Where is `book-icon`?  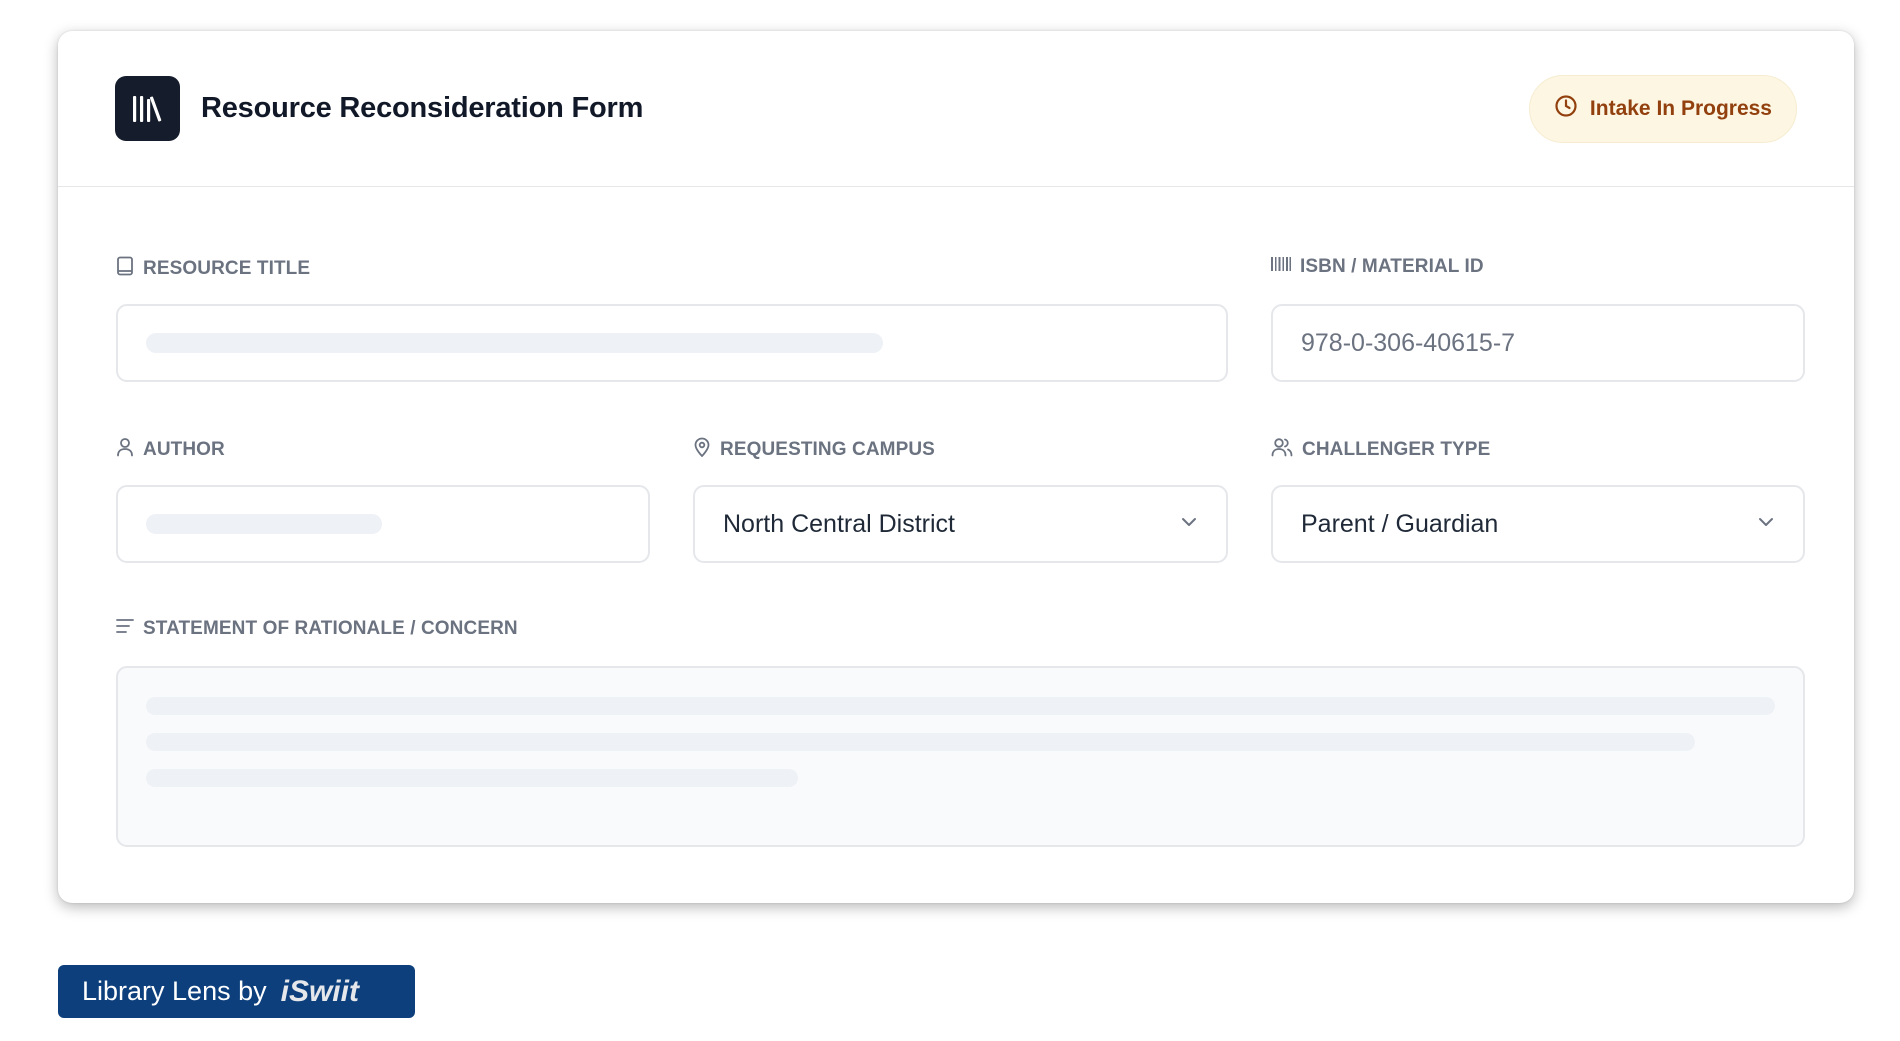 book-icon is located at coordinates (125, 269).